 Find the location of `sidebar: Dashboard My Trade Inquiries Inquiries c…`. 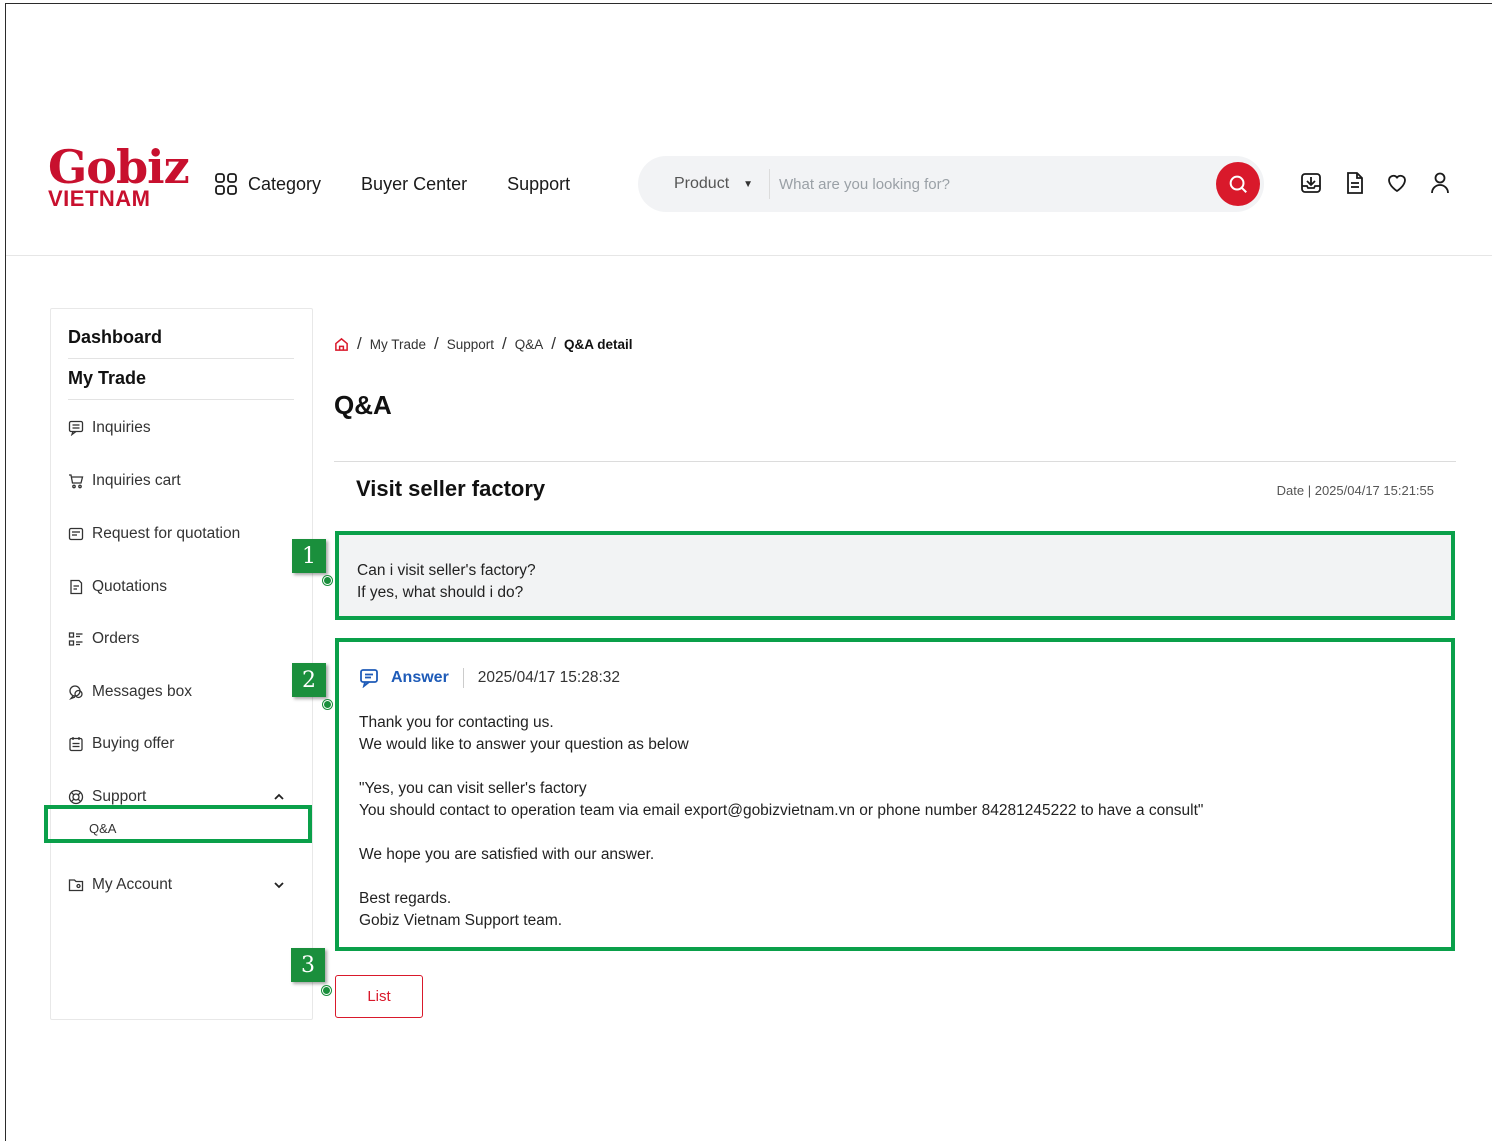

sidebar: Dashboard My Trade Inquiries Inquiries c… is located at coordinates (181, 664).